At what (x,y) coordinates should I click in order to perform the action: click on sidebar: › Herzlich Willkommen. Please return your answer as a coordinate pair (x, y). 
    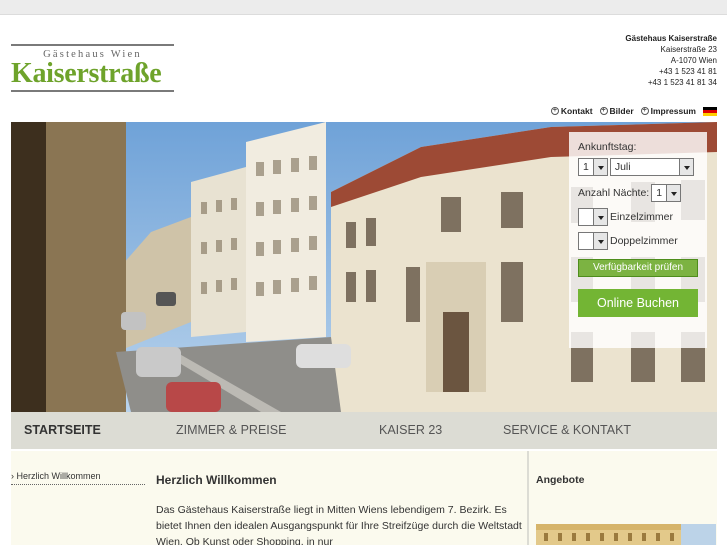
    Looking at the image, I should click on (81, 498).